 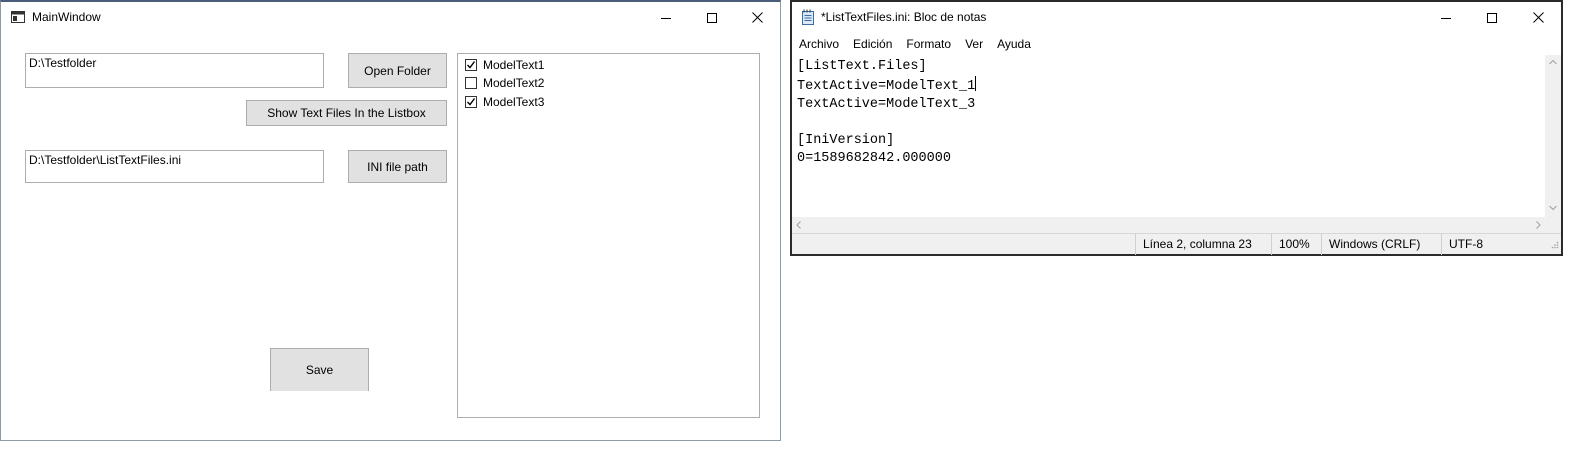 What do you see at coordinates (872, 44) in the screenshot?
I see `menu-edicion: Edición` at bounding box center [872, 44].